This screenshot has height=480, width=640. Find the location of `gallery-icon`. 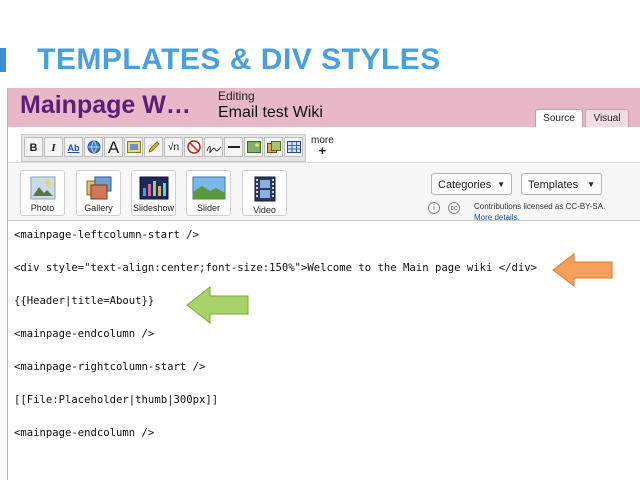

gallery-icon is located at coordinates (98, 188).